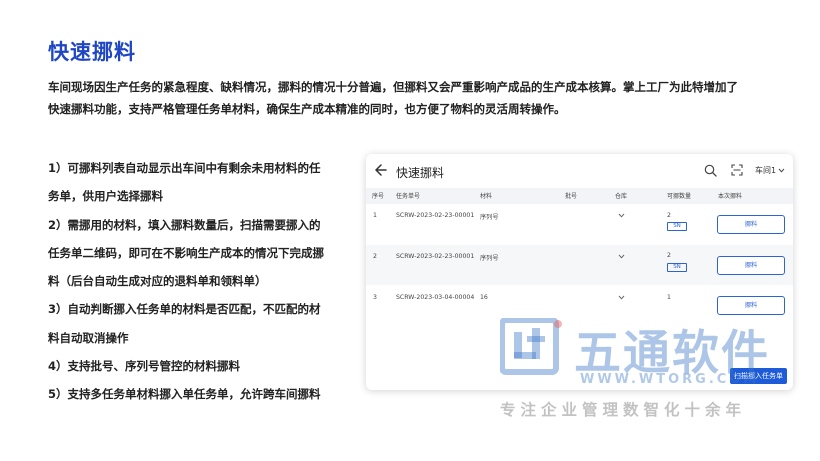 This screenshot has height=461, width=820. Describe the element at coordinates (679, 196) in the screenshot. I see `column-header: 可挪数量` at that location.